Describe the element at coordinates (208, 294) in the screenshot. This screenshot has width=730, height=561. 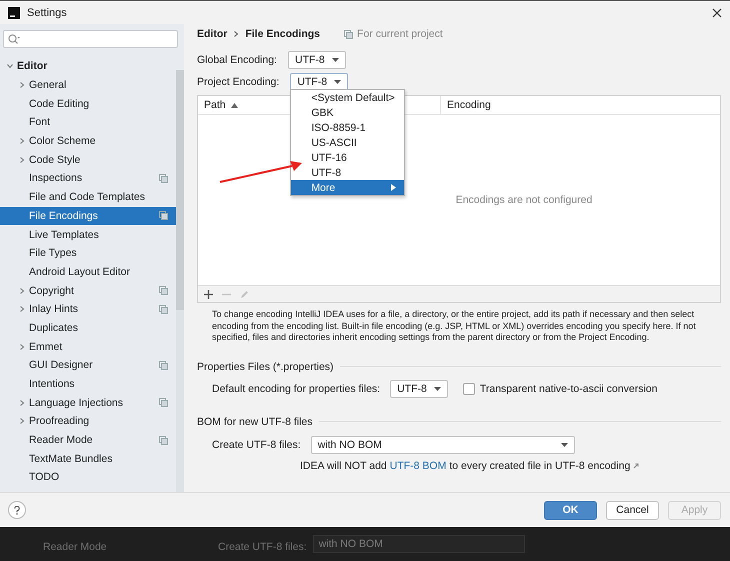
I see `add-icon` at that location.